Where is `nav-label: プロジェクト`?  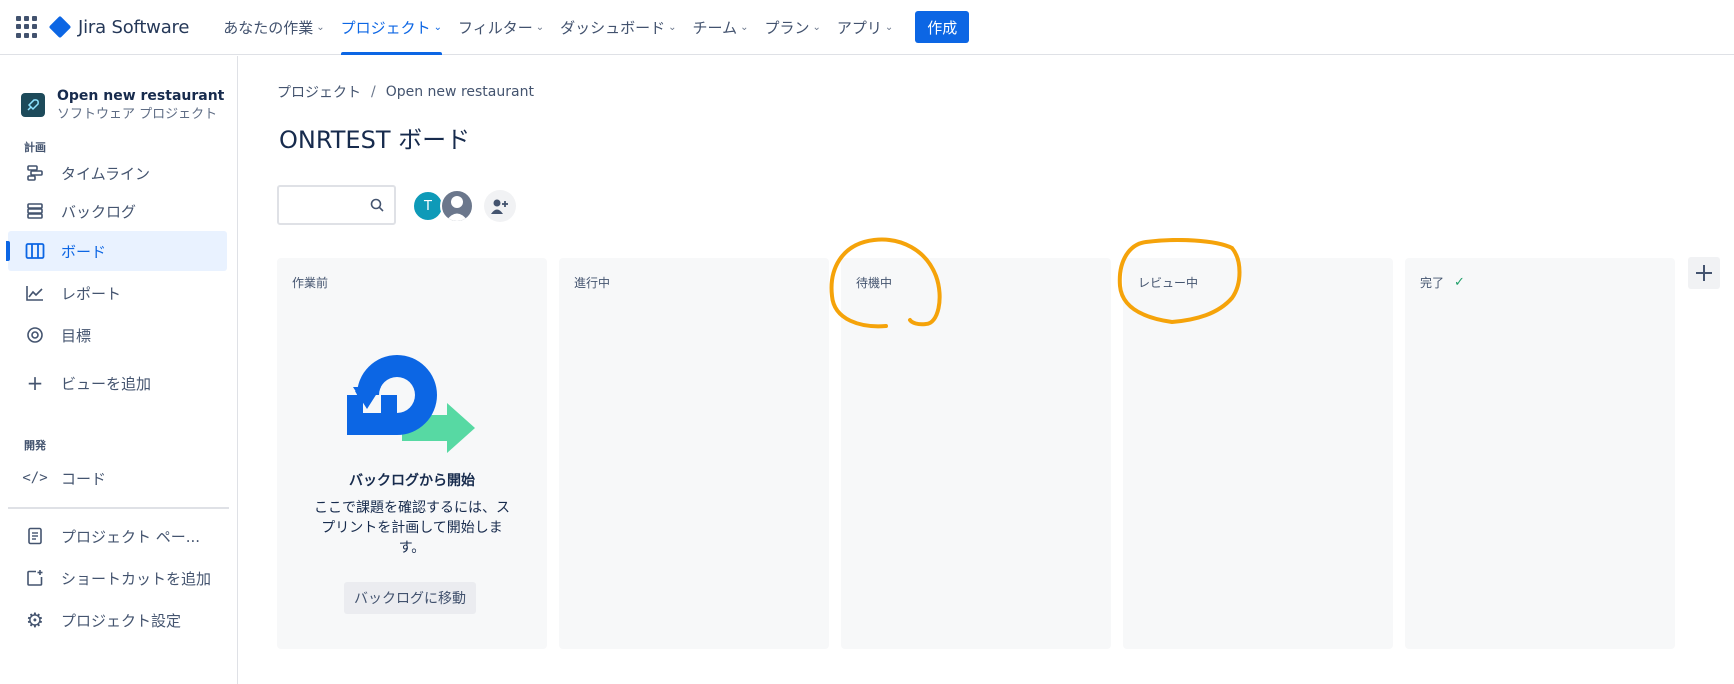 nav-label: プロジェクト is located at coordinates (385, 27).